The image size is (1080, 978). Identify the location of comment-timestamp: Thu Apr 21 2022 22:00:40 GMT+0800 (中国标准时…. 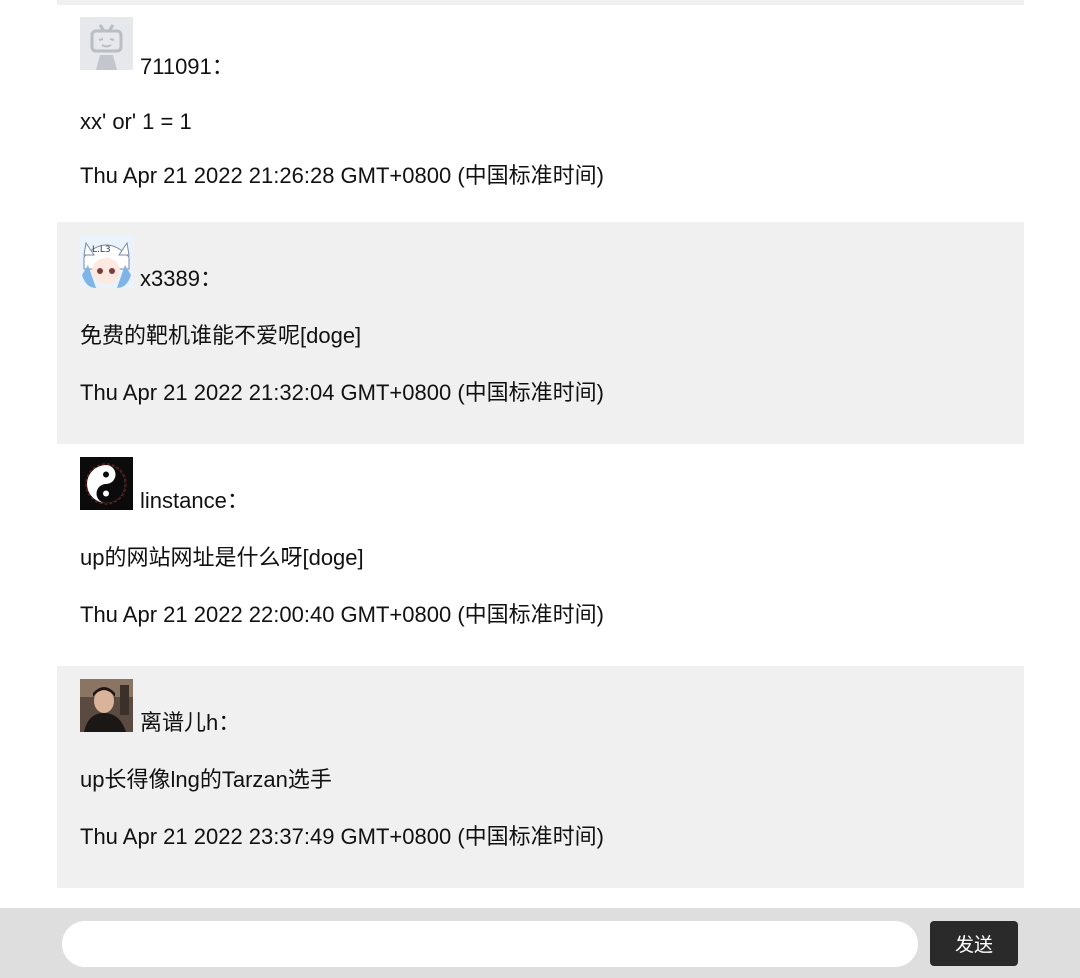
(342, 614).